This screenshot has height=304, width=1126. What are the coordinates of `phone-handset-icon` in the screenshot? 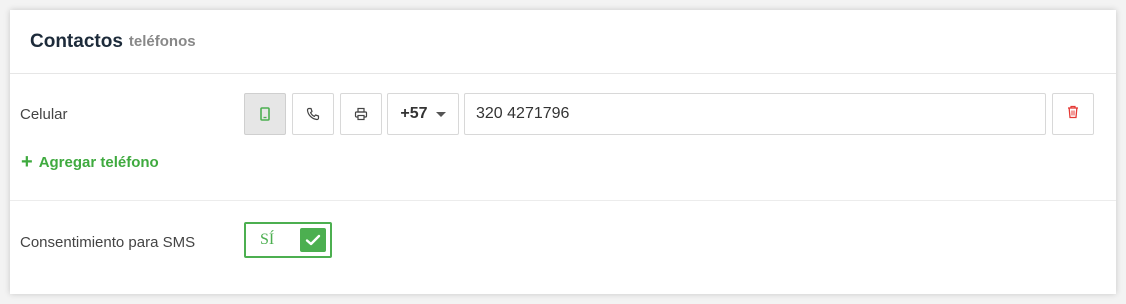 It's located at (313, 114).